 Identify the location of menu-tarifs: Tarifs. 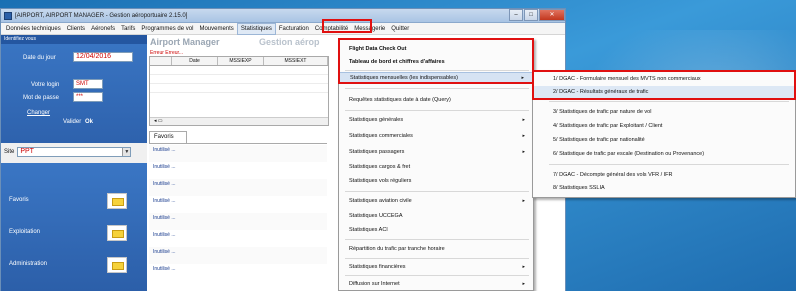
(128, 29).